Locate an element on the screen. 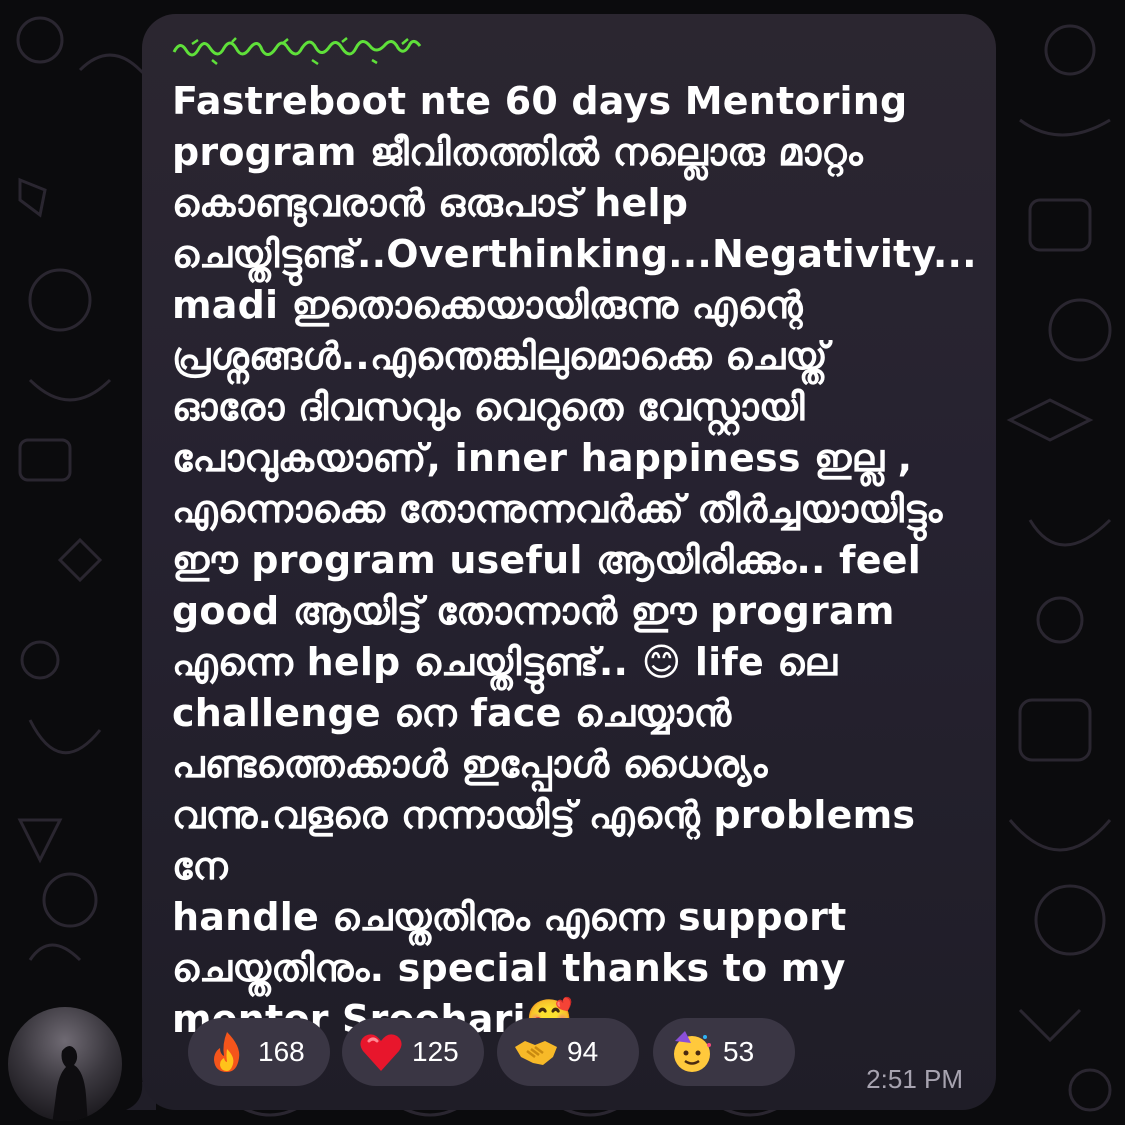 The image size is (1125, 1125). sender-name is located at coordinates (307, 51).